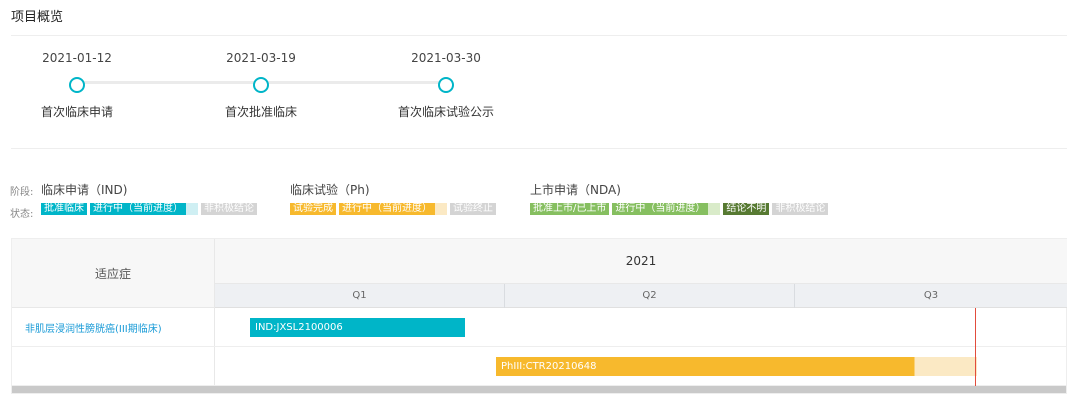 This screenshot has height=404, width=1080. Describe the element at coordinates (84, 190) in the screenshot. I see `legend-stage-ind: 临床申请（IND)` at that location.